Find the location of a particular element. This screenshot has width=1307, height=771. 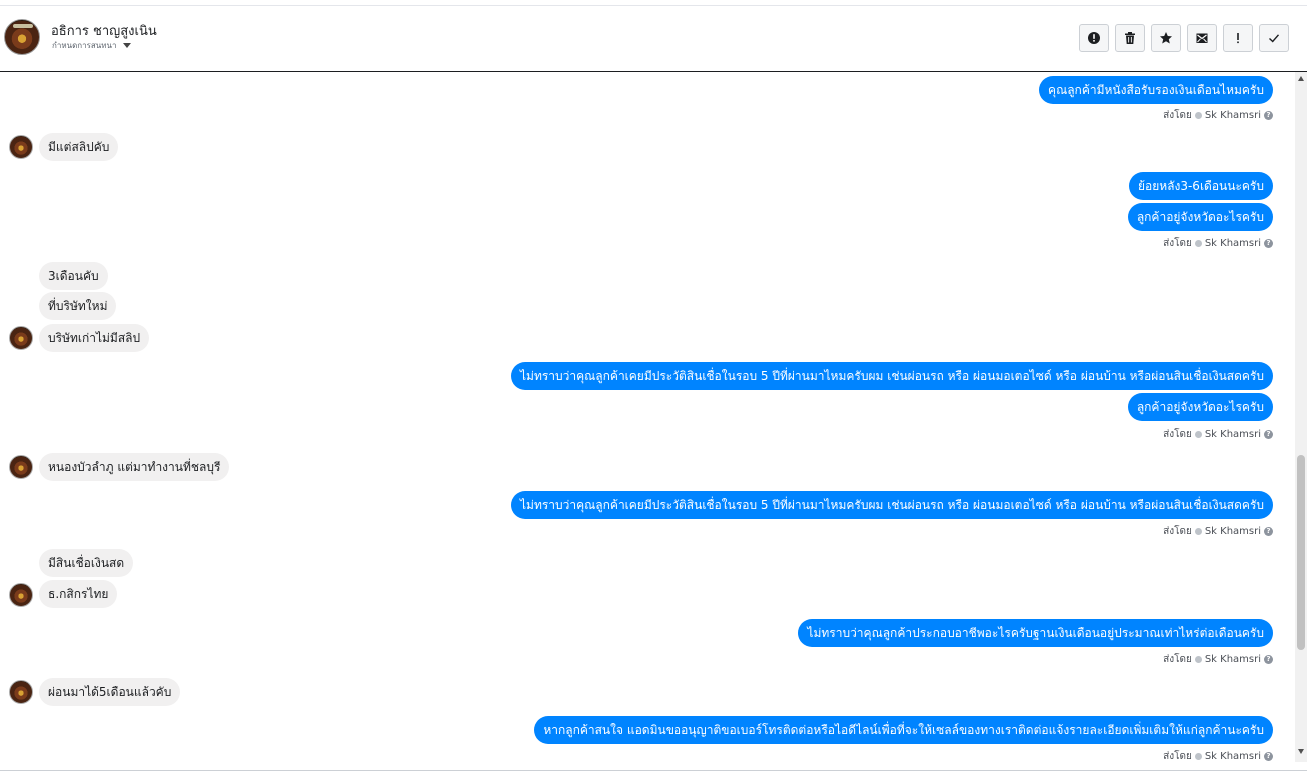

done-button is located at coordinates (1274, 38).